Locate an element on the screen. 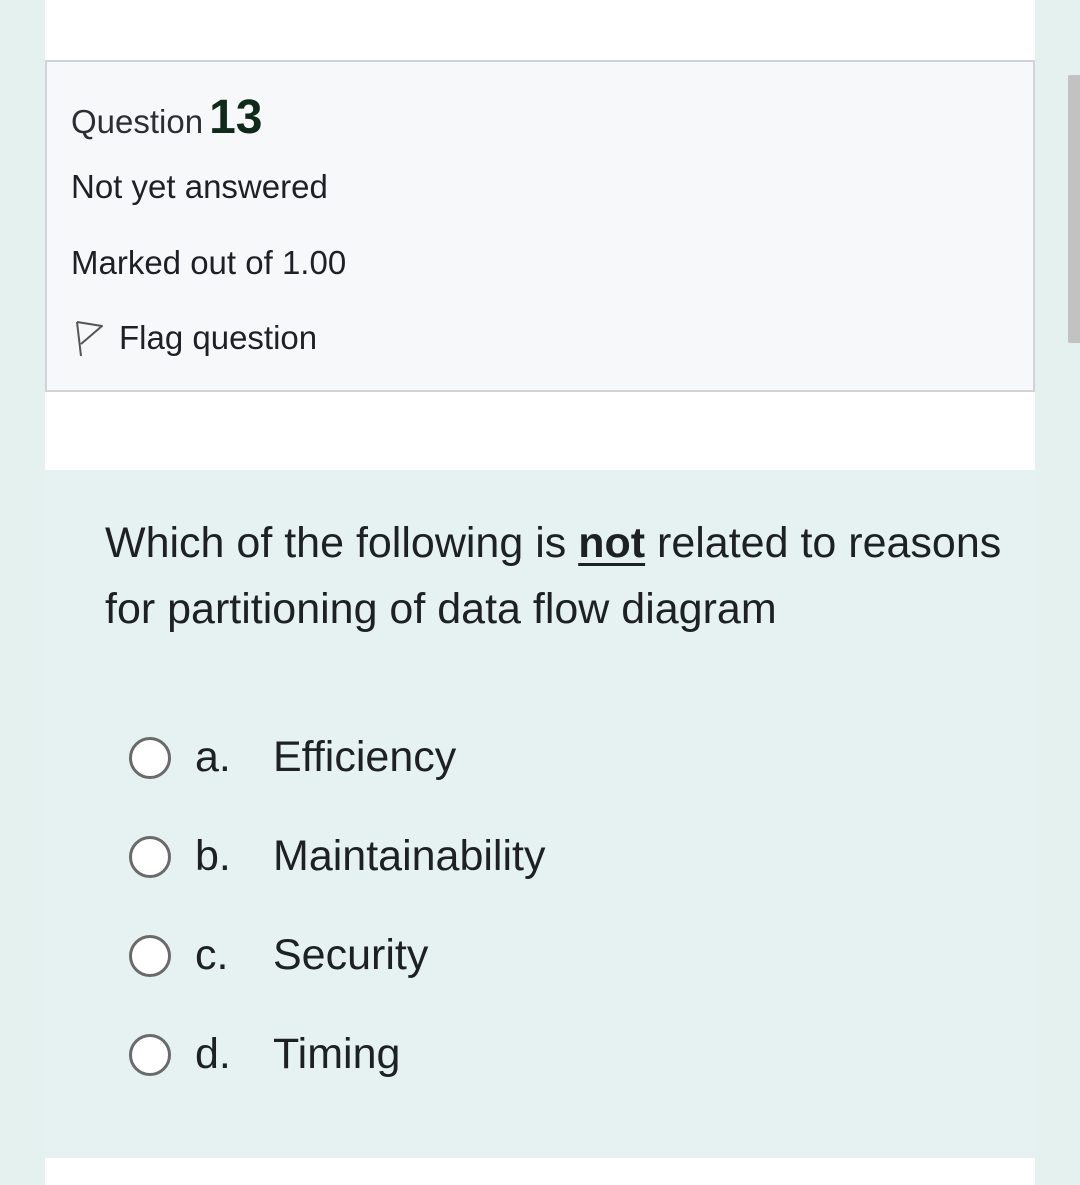 This screenshot has width=1080, height=1185. question-label: Question is located at coordinates (137, 121).